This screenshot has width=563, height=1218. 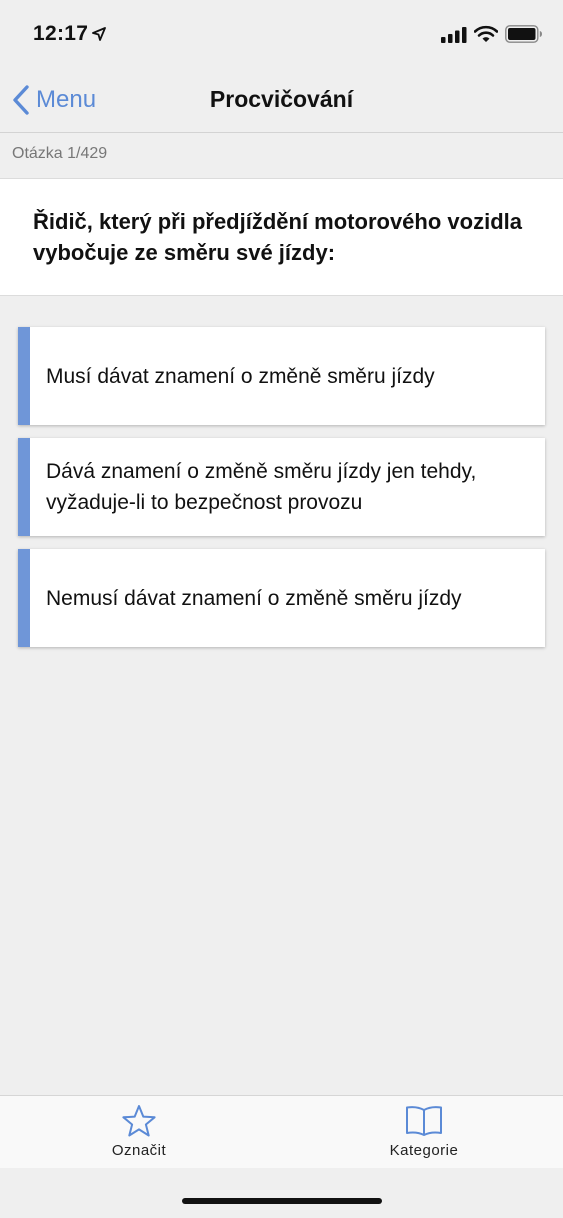 I want to click on answer-option-3: Nemusí dávat znamení o změně směru jízdy, so click(x=281, y=598).